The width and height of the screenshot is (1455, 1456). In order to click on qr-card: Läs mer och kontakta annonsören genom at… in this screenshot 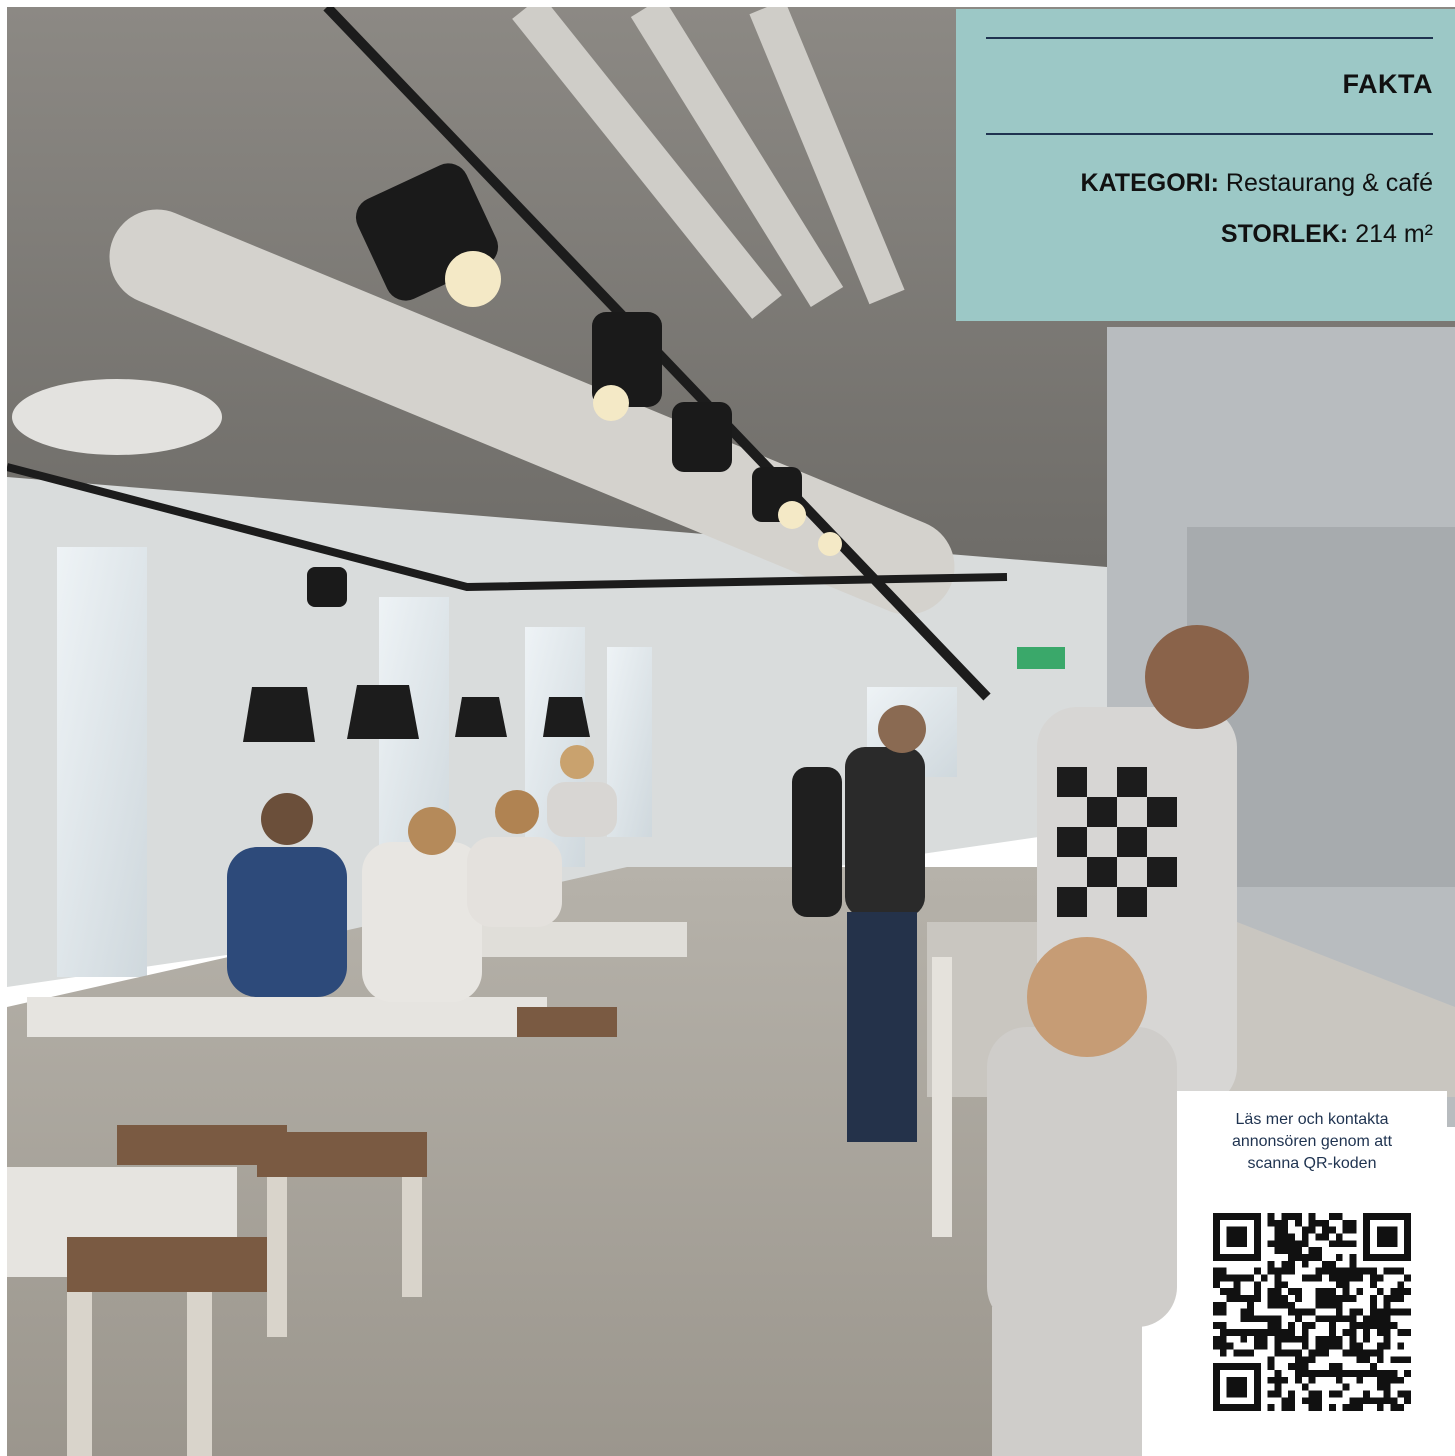, I will do `click(1312, 1268)`.